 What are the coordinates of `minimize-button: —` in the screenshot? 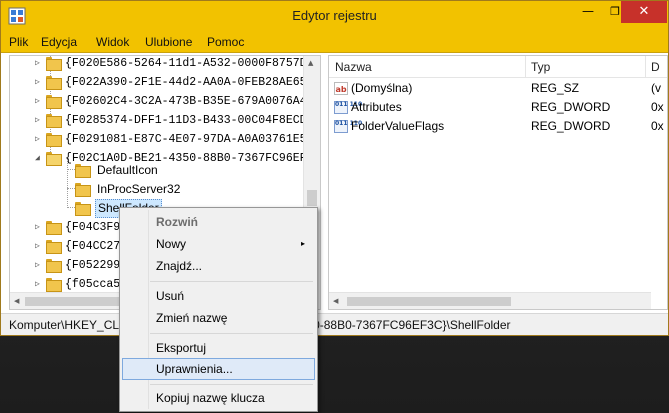 It's located at (588, 12).